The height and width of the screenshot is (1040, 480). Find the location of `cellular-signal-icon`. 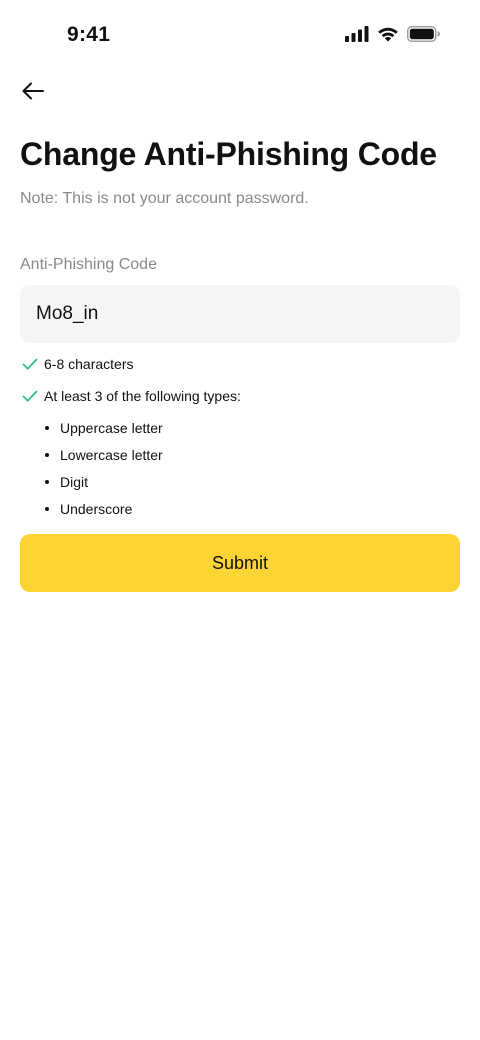

cellular-signal-icon is located at coordinates (357, 34).